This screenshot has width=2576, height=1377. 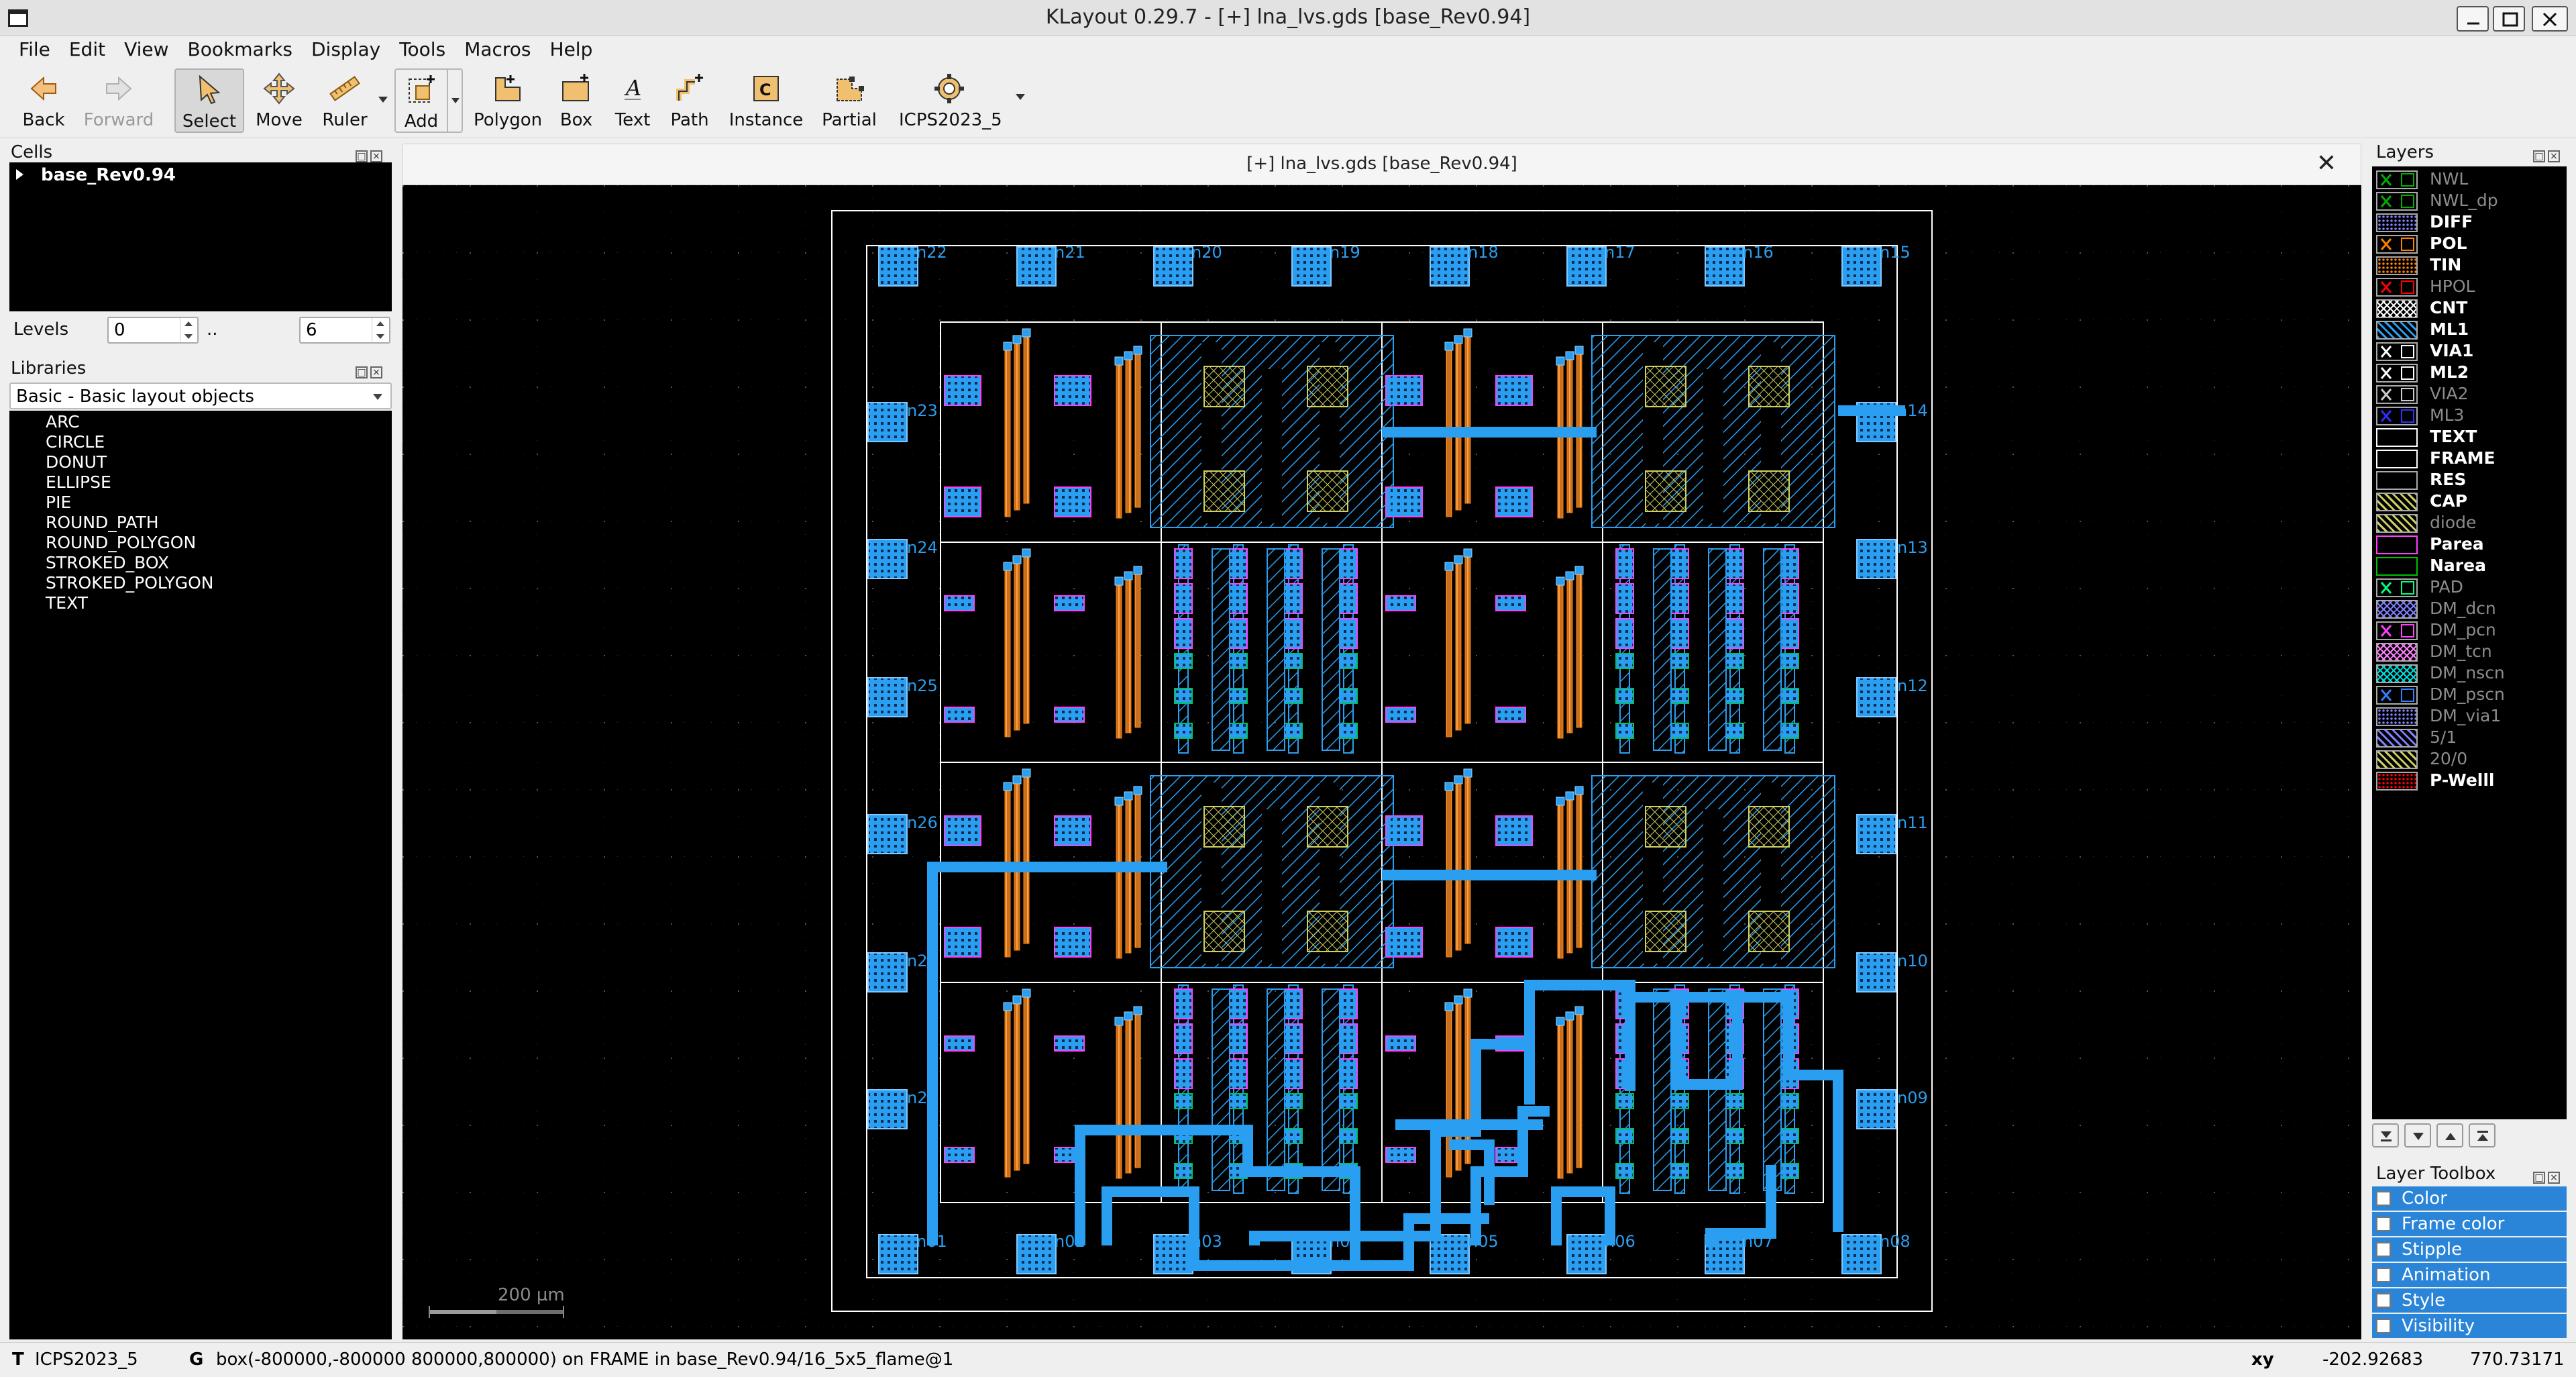 I want to click on toolbox-visibility-row: Visibility, so click(x=2469, y=1326).